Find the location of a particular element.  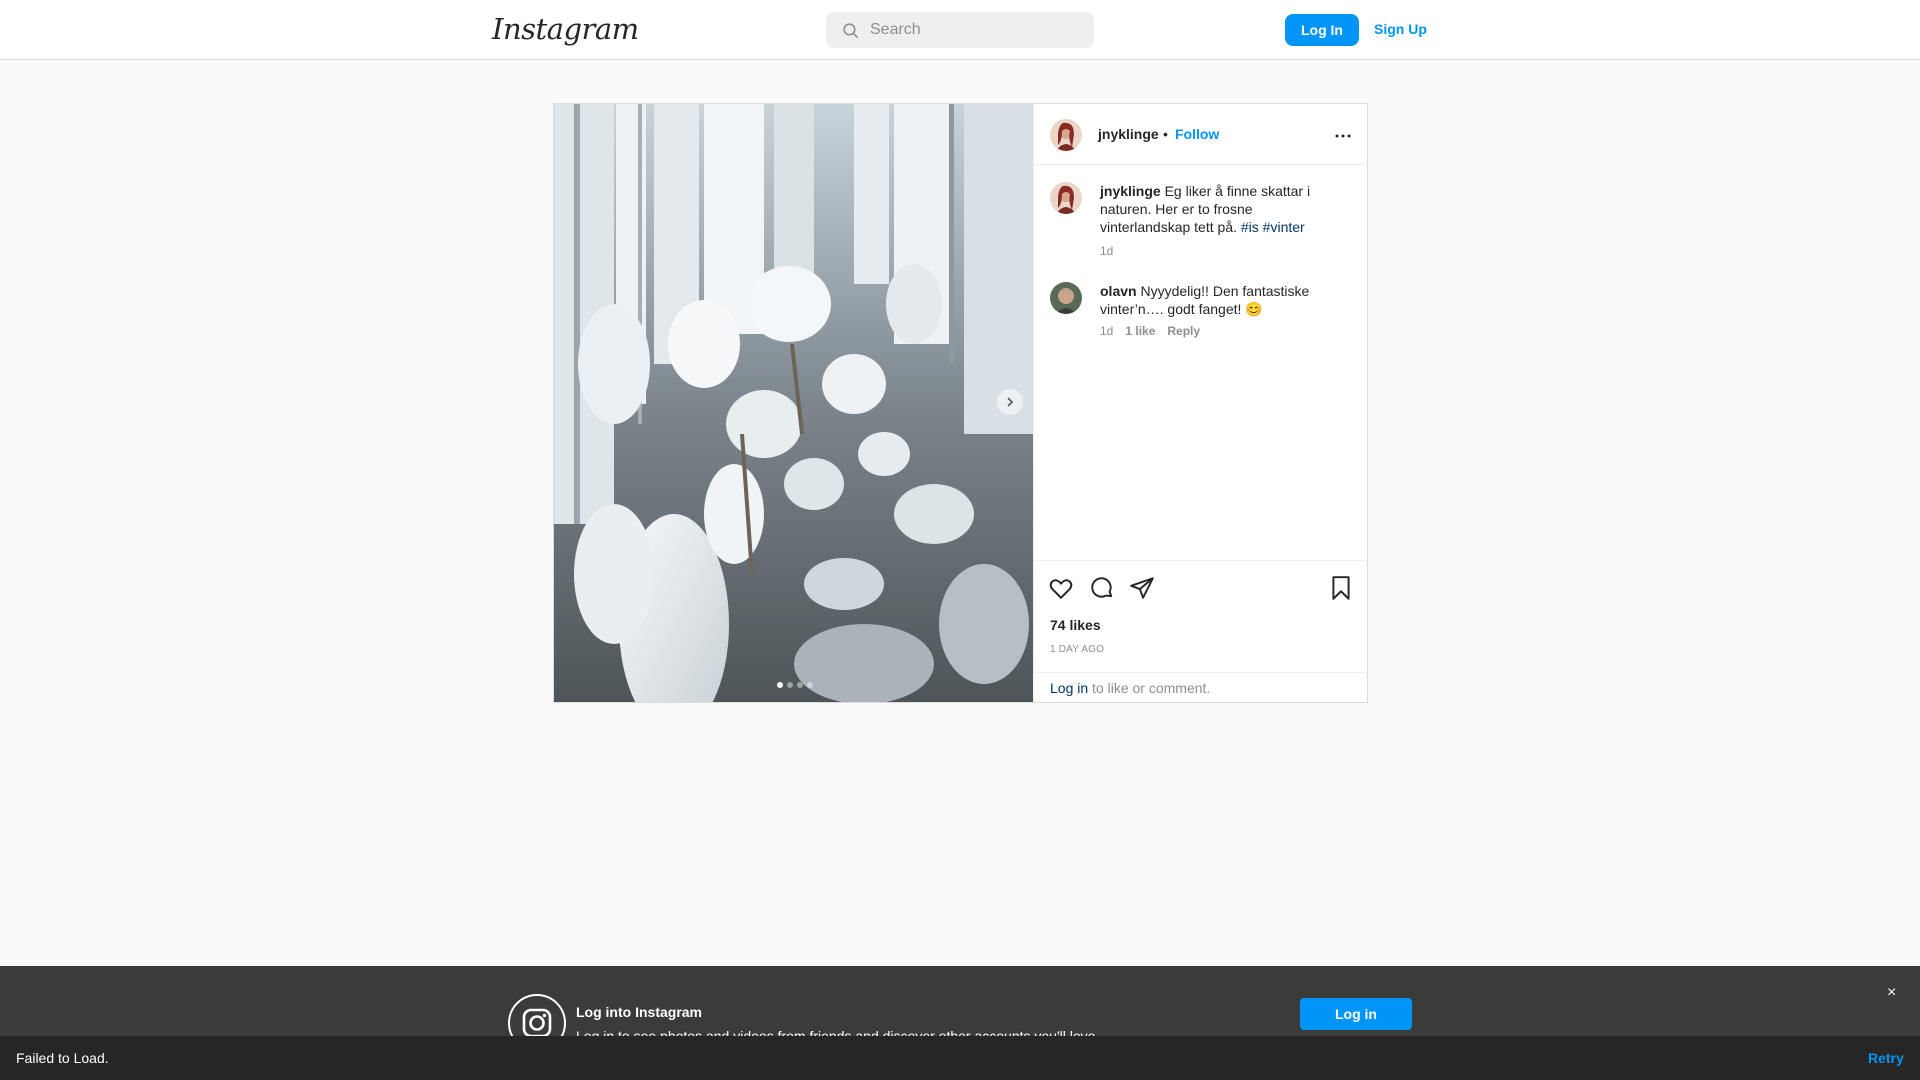

search-box is located at coordinates (960, 30).